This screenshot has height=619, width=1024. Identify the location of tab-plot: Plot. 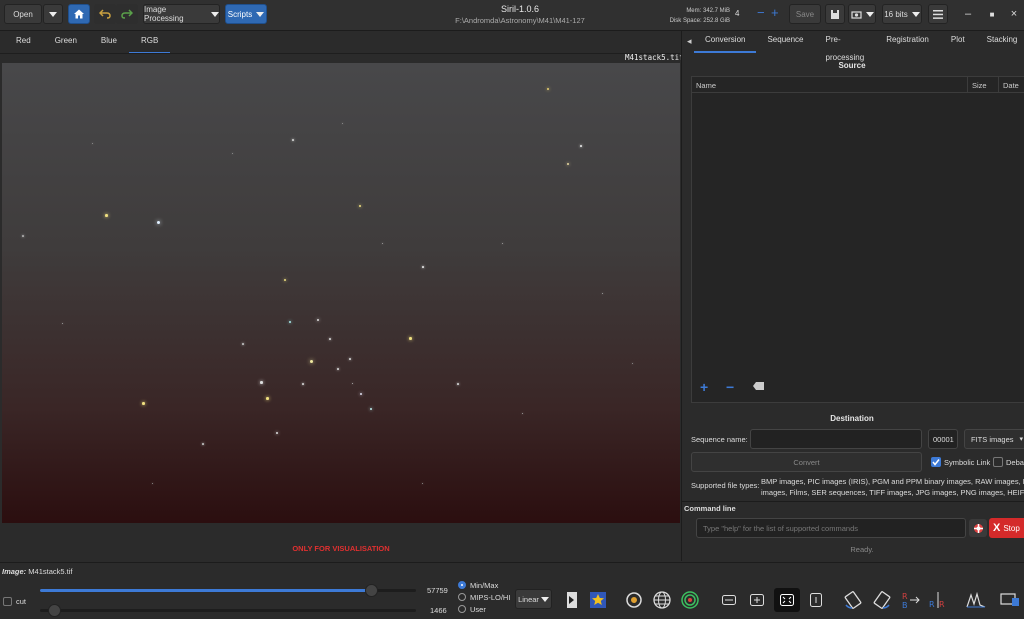
(958, 42).